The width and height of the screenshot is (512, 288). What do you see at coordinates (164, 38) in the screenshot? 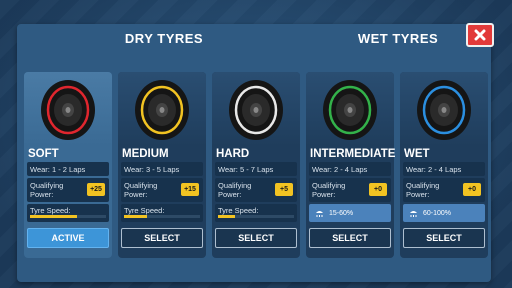
I see `dry-tyres-title: DRY TYRES` at bounding box center [164, 38].